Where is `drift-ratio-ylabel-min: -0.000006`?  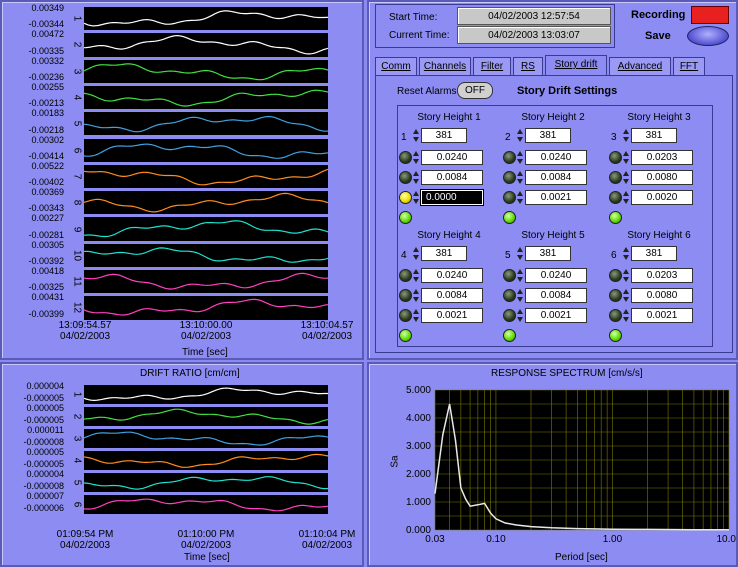 drift-ratio-ylabel-min: -0.000006 is located at coordinates (43, 508).